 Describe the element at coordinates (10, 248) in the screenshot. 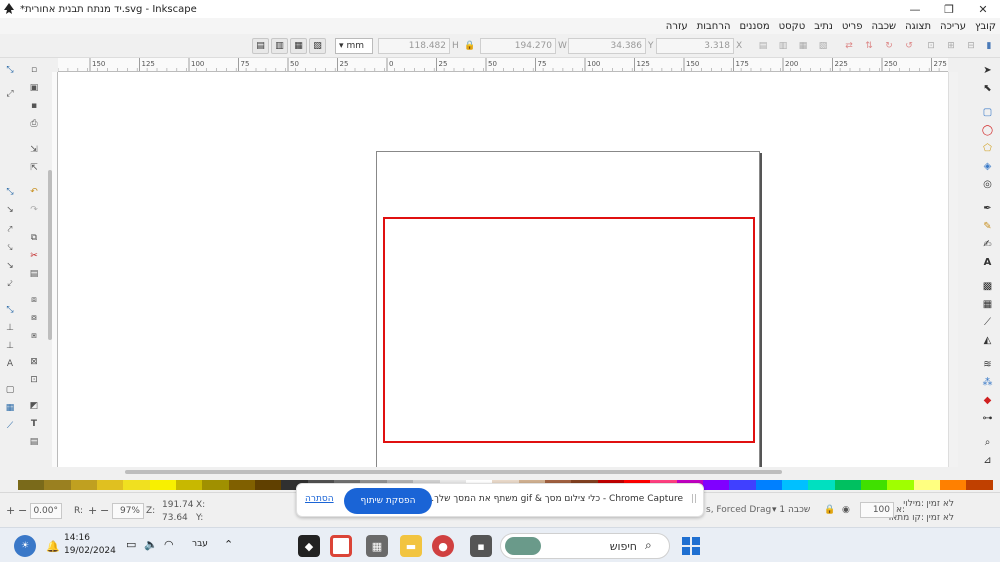

I see `snap-cusp-icon: ⤥` at that location.